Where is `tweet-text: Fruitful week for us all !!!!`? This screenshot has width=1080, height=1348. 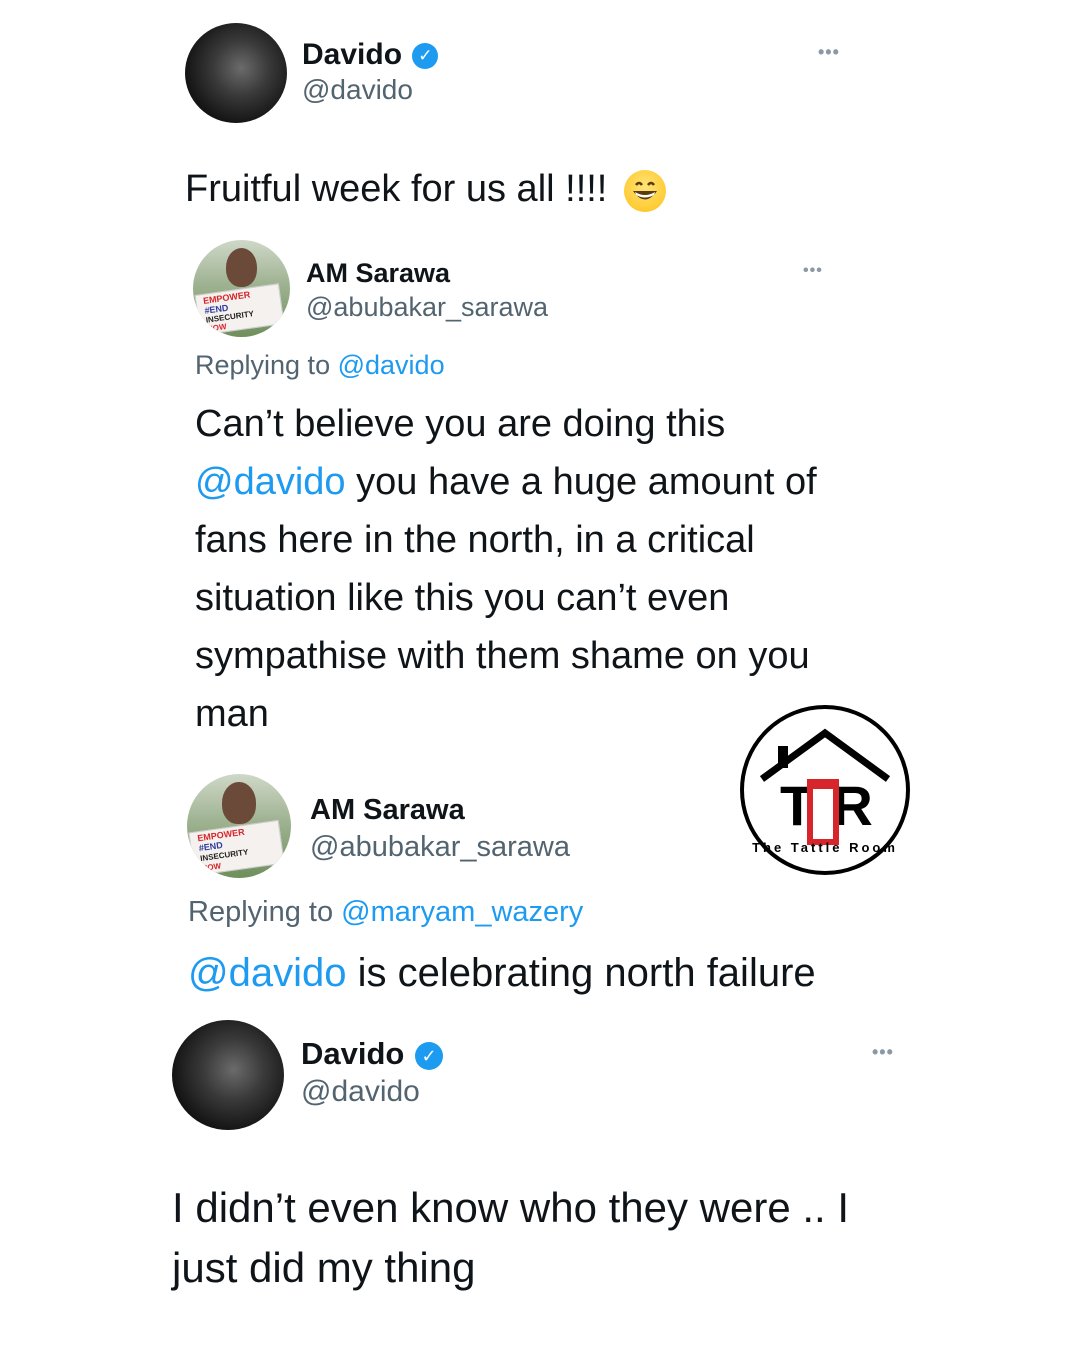
tweet-text: Fruitful week for us all !!!! is located at coordinates (425, 190).